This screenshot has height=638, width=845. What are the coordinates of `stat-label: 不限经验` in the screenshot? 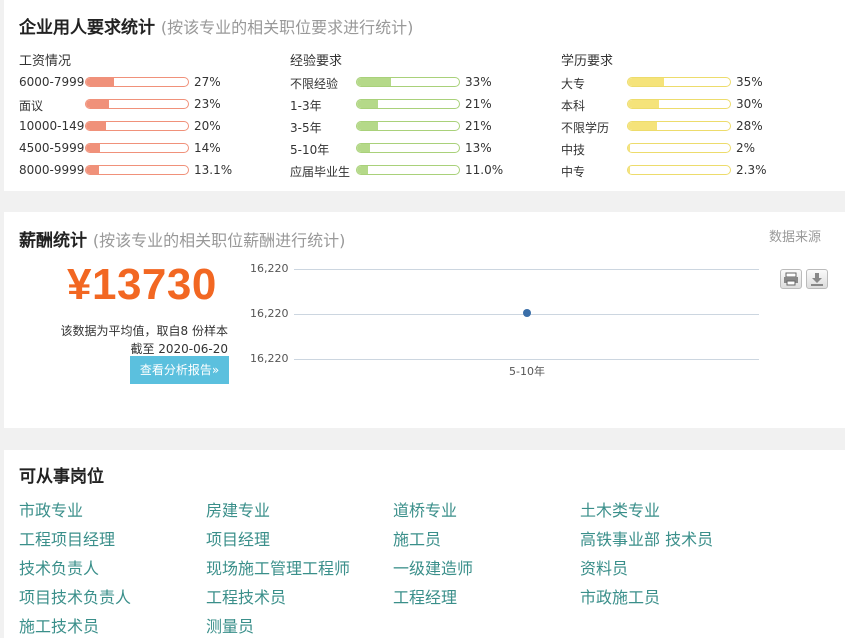 It's located at (314, 84).